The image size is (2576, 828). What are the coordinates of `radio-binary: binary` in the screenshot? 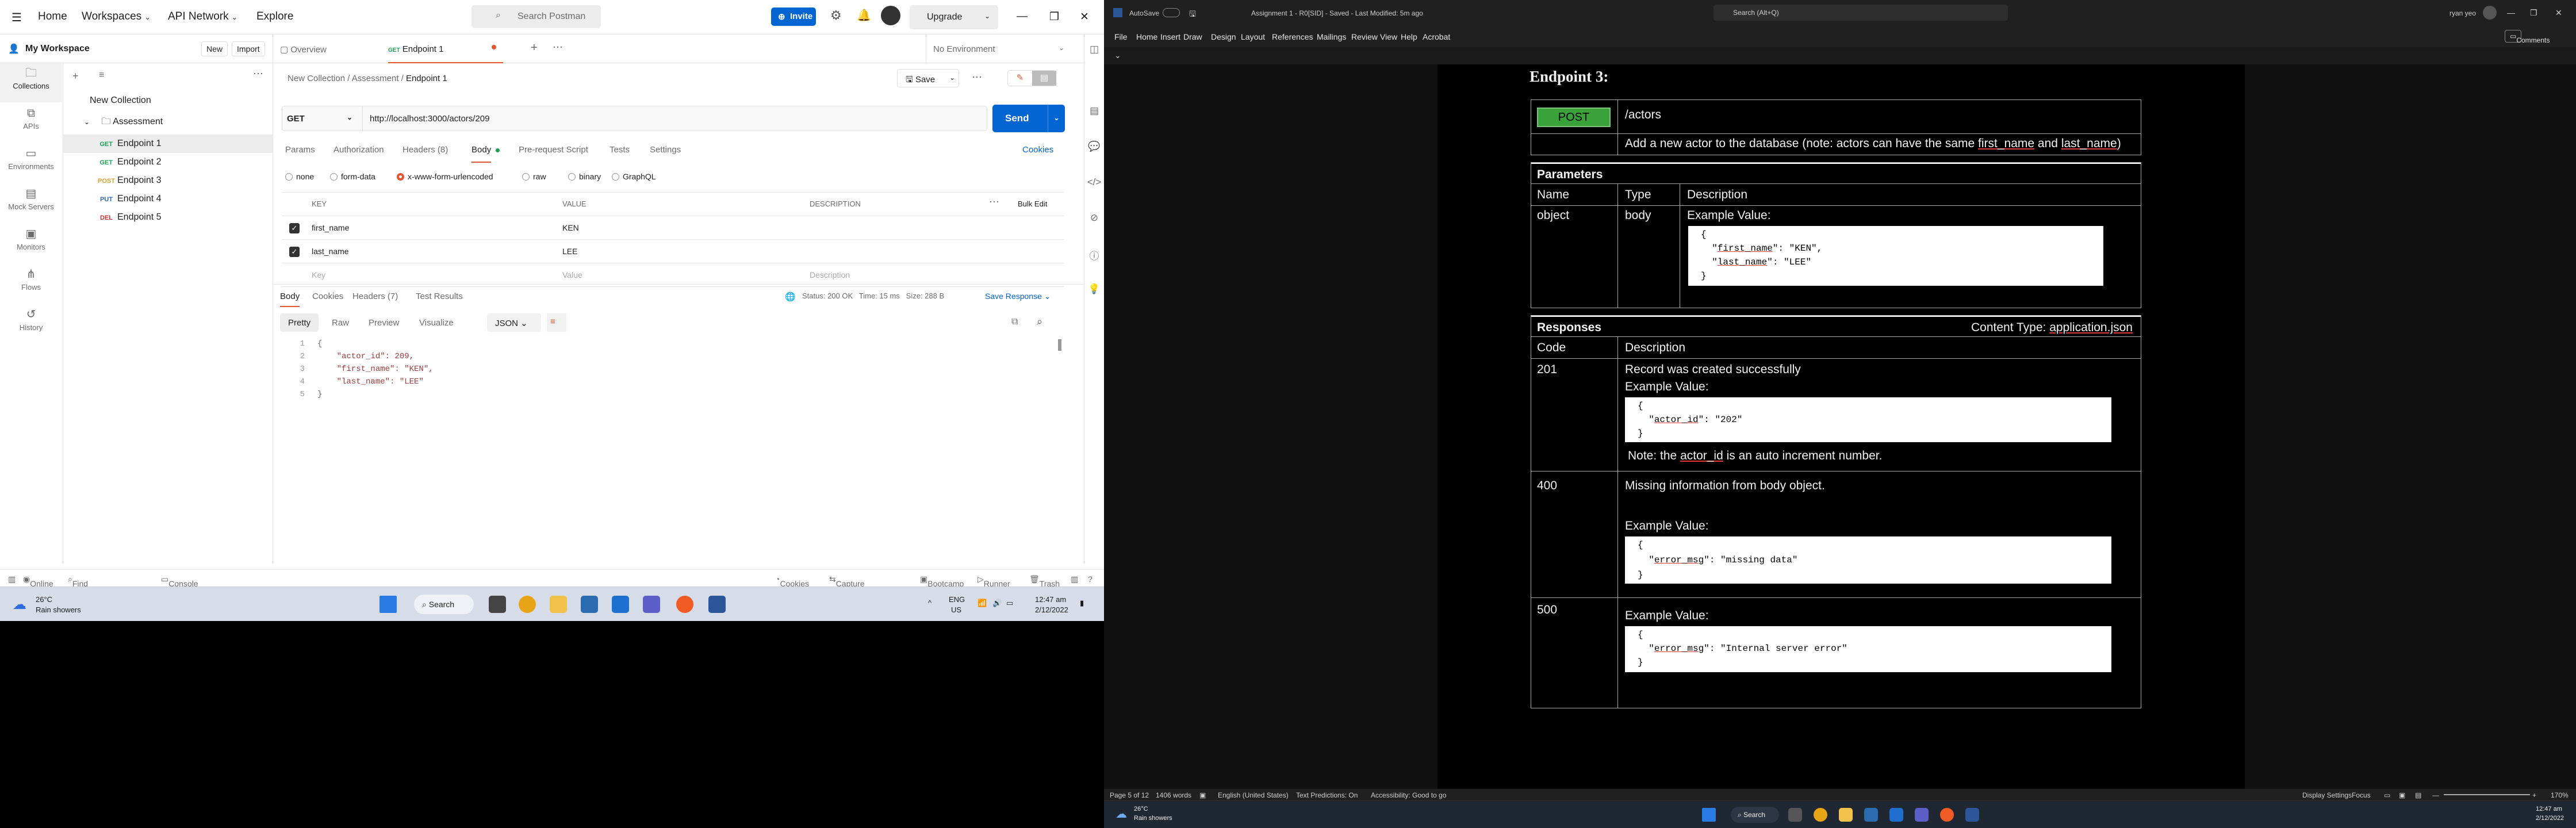 It's located at (584, 176).